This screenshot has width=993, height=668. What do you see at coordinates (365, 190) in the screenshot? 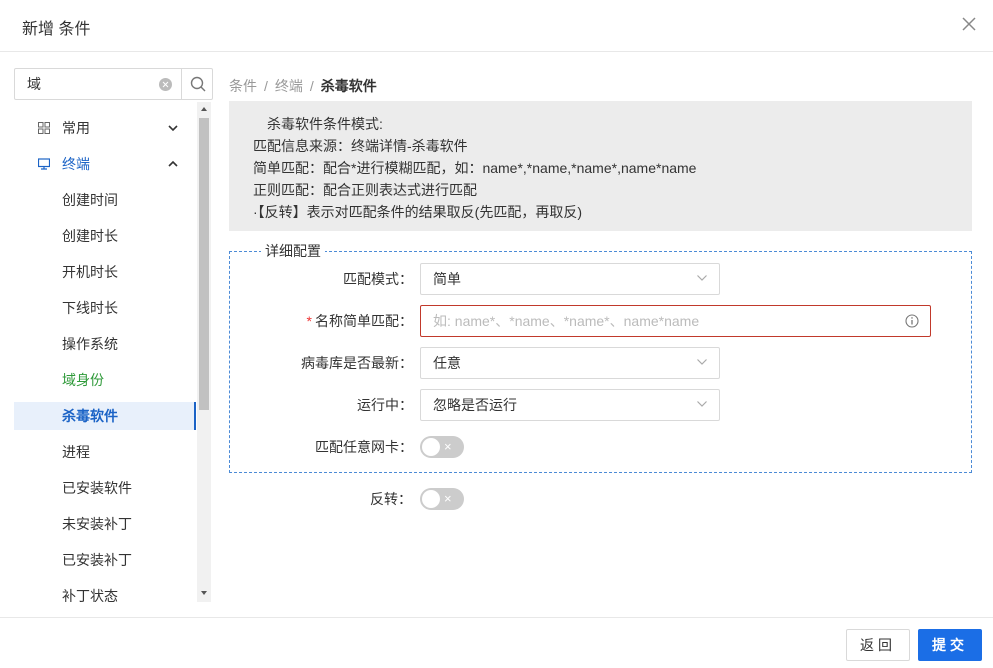
I see `info-line: 正则匹配：配合正则表达式进行匹配` at bounding box center [365, 190].